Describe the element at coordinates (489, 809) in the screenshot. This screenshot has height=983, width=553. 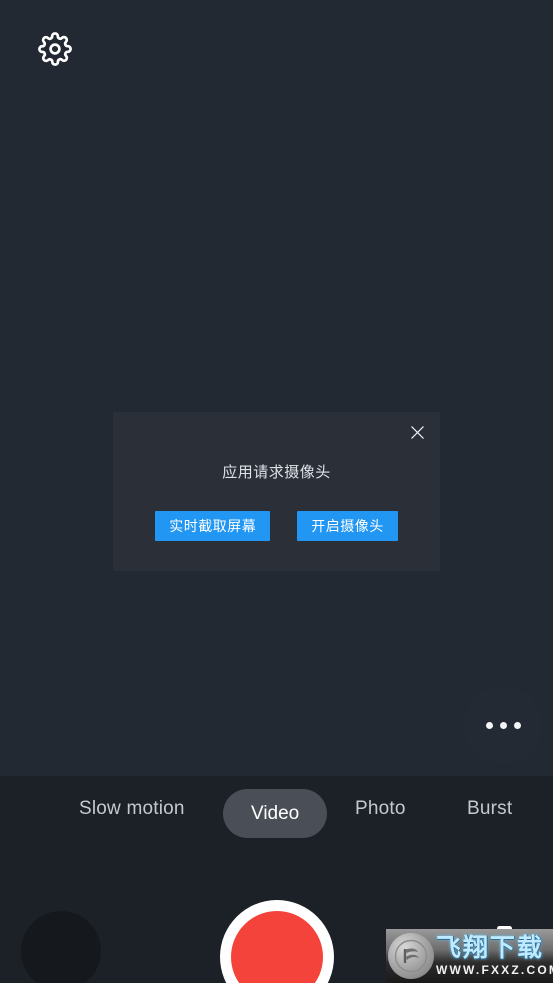
I see `mode-item-burst: Burst` at that location.